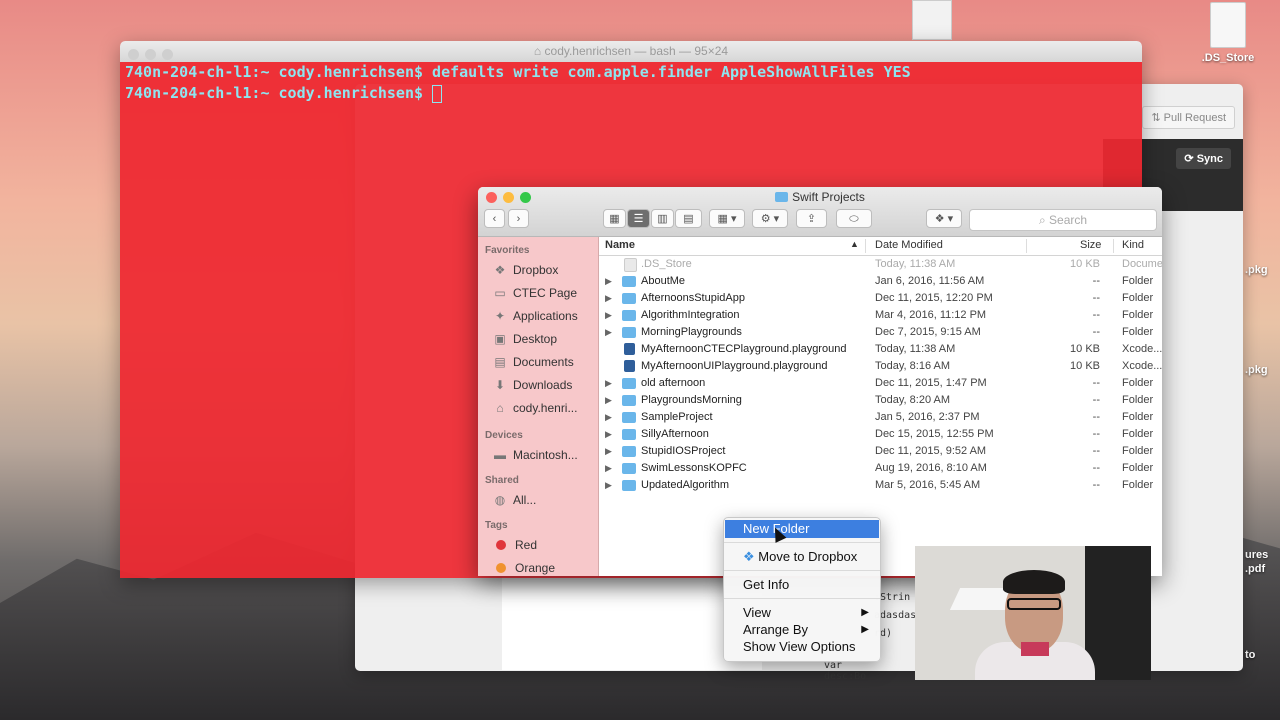 This screenshot has height=720, width=1280. Describe the element at coordinates (631, 93) in the screenshot. I see `terminal-prompt-line: 740n-204-ch-l1:~ cody.henrichsen$` at that location.